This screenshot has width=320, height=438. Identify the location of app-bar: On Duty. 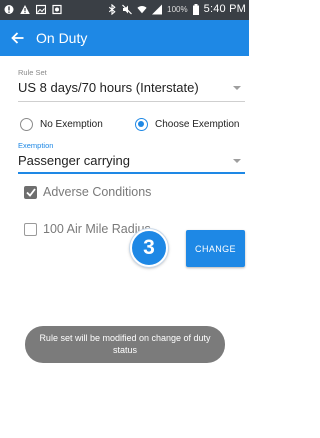
(124, 38).